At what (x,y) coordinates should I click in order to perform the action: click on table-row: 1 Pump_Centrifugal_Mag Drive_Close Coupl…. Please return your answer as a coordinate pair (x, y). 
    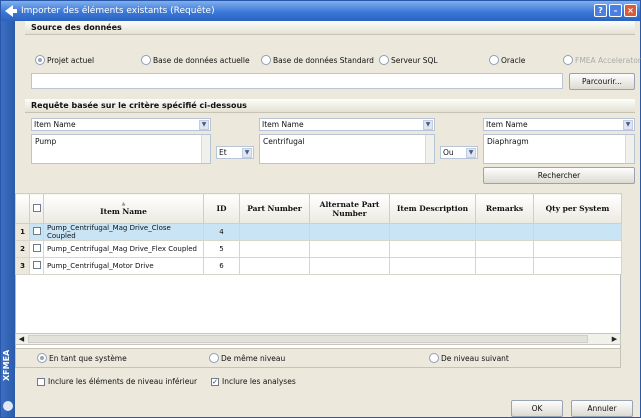
    Looking at the image, I should click on (318, 232).